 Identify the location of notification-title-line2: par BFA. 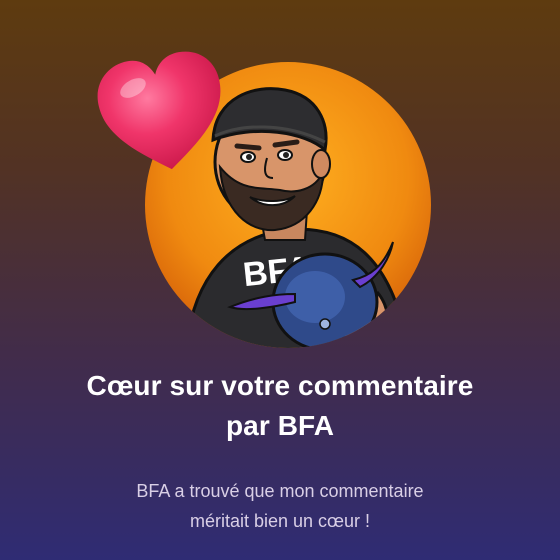
(280, 425).